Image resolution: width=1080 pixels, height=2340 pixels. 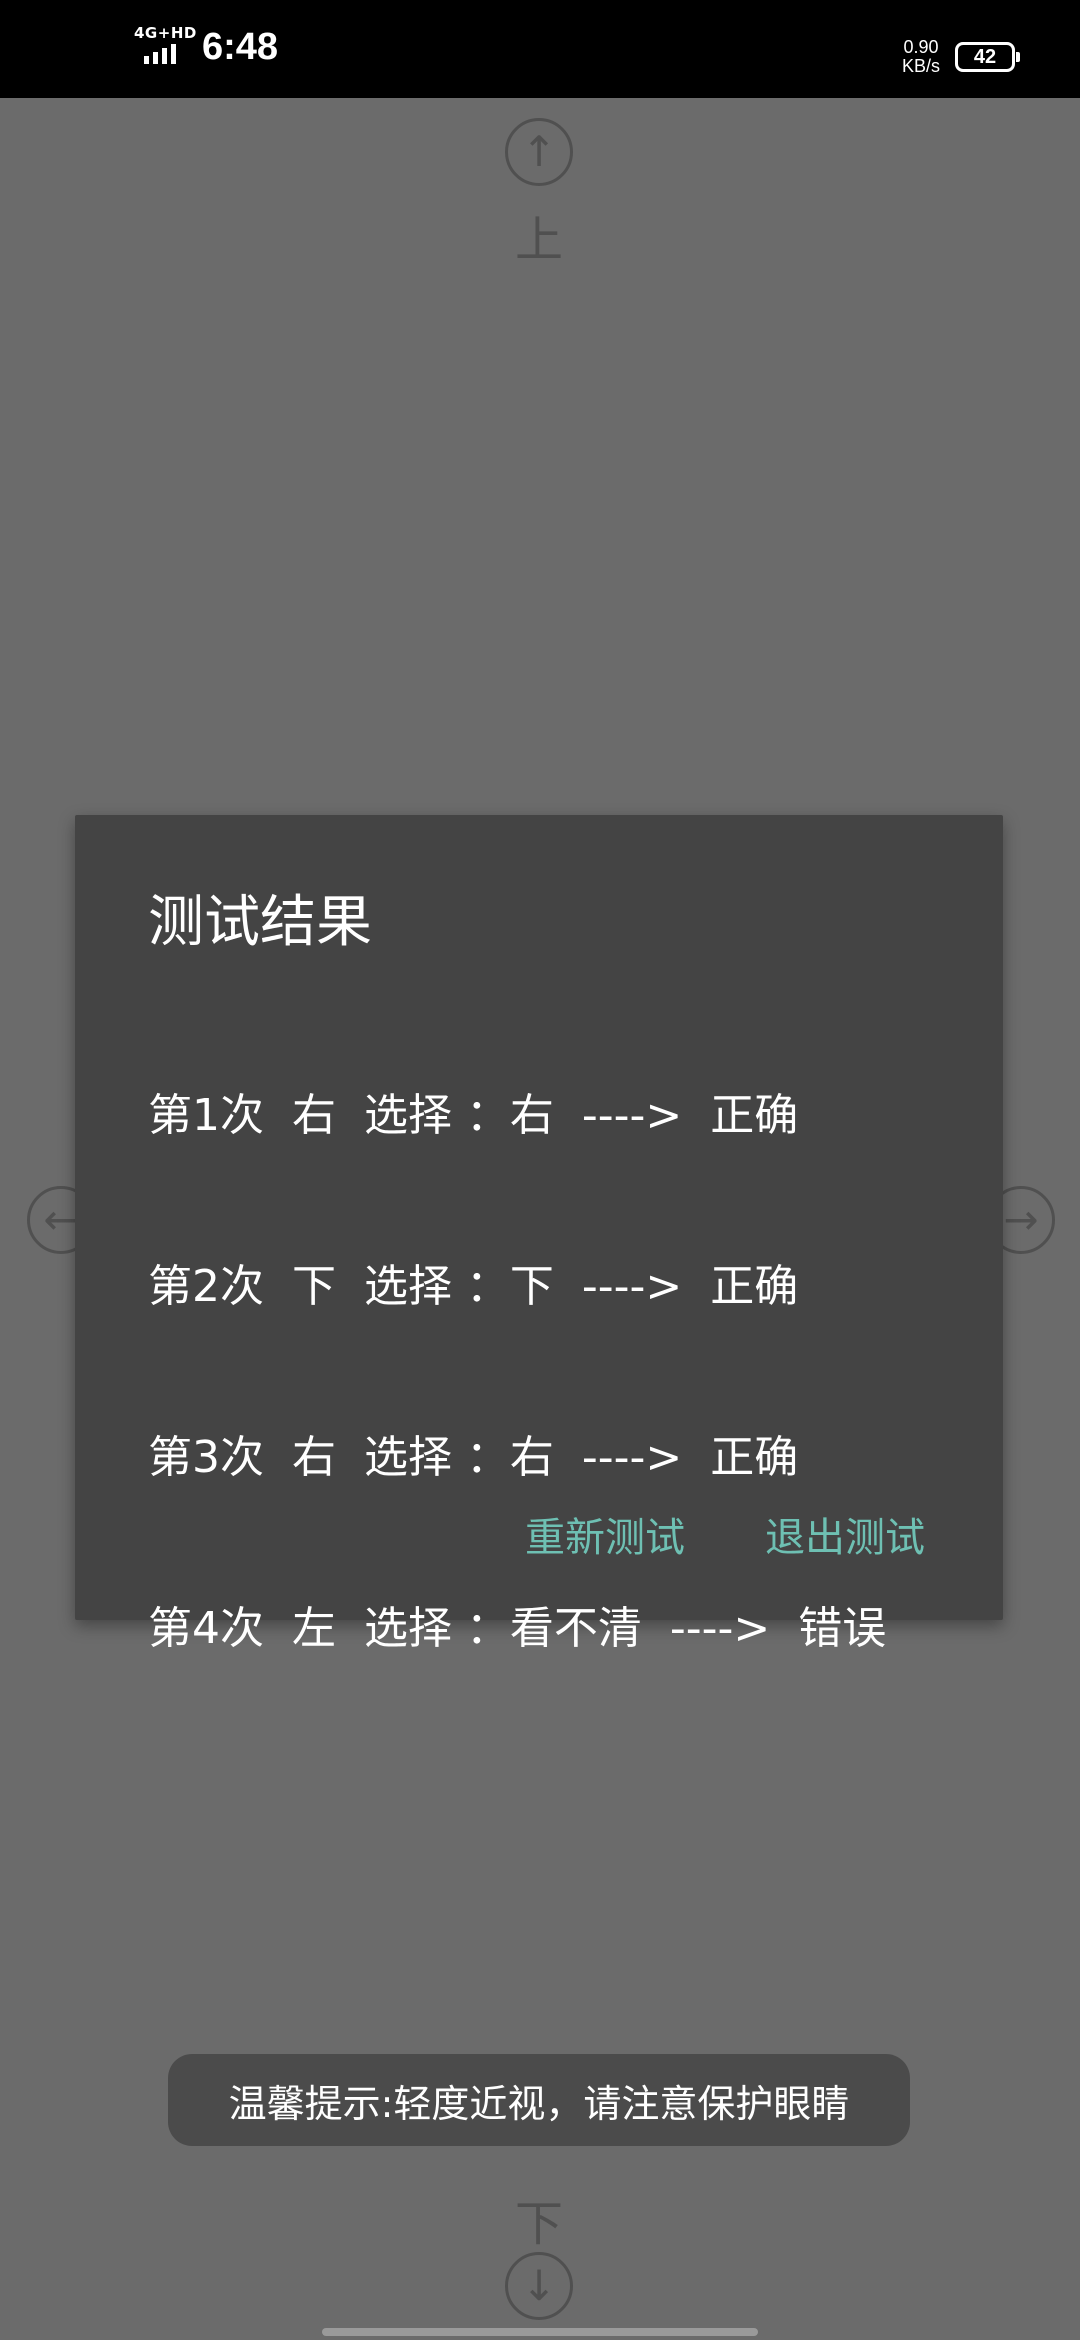 What do you see at coordinates (539, 2224) in the screenshot?
I see `down-label: 下` at bounding box center [539, 2224].